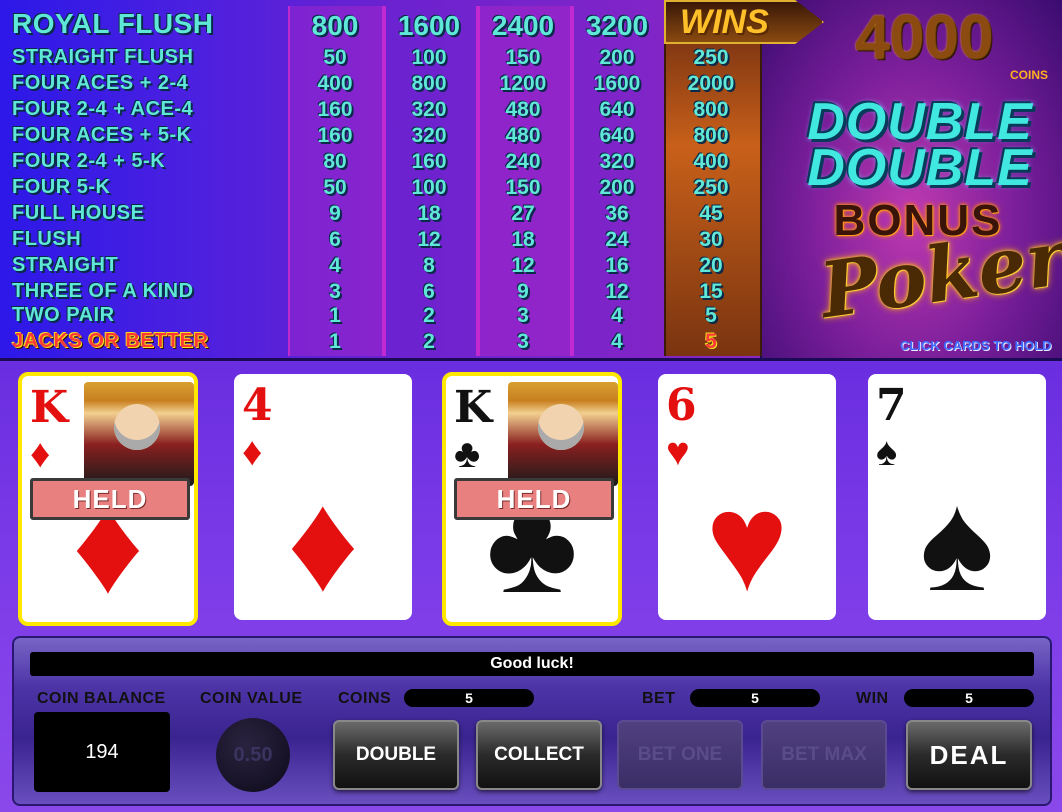 This screenshot has height=812, width=1062. I want to click on paytable-value: 36, so click(617, 213).